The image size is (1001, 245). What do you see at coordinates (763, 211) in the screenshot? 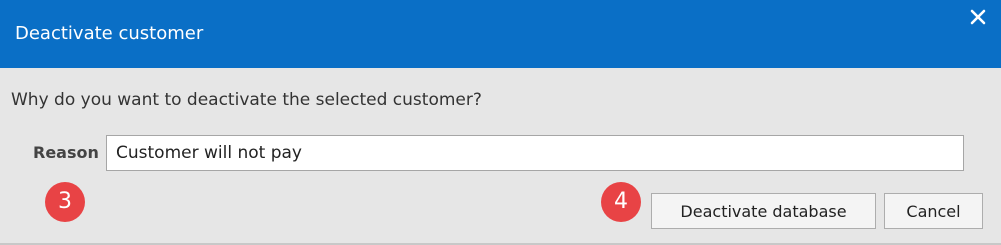
I see `deactivate-database-button: Deactivate database` at bounding box center [763, 211].